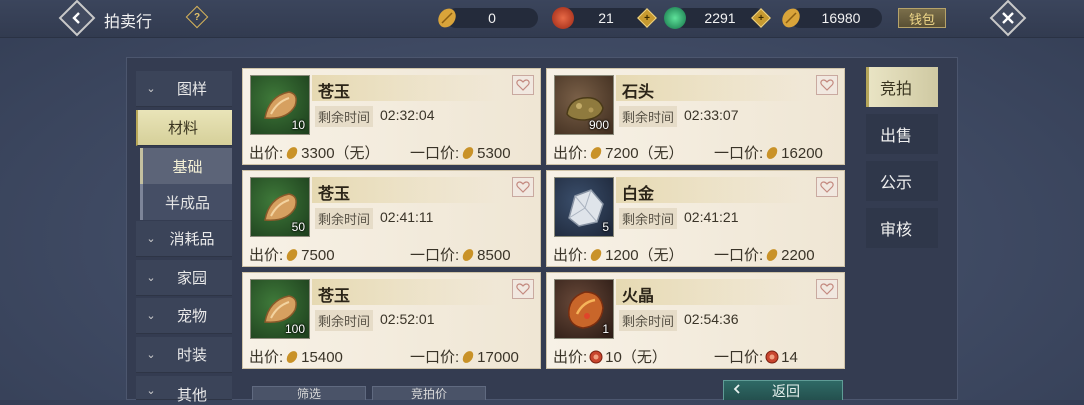  I want to click on buyout-price: 一口价: 14, so click(756, 357).